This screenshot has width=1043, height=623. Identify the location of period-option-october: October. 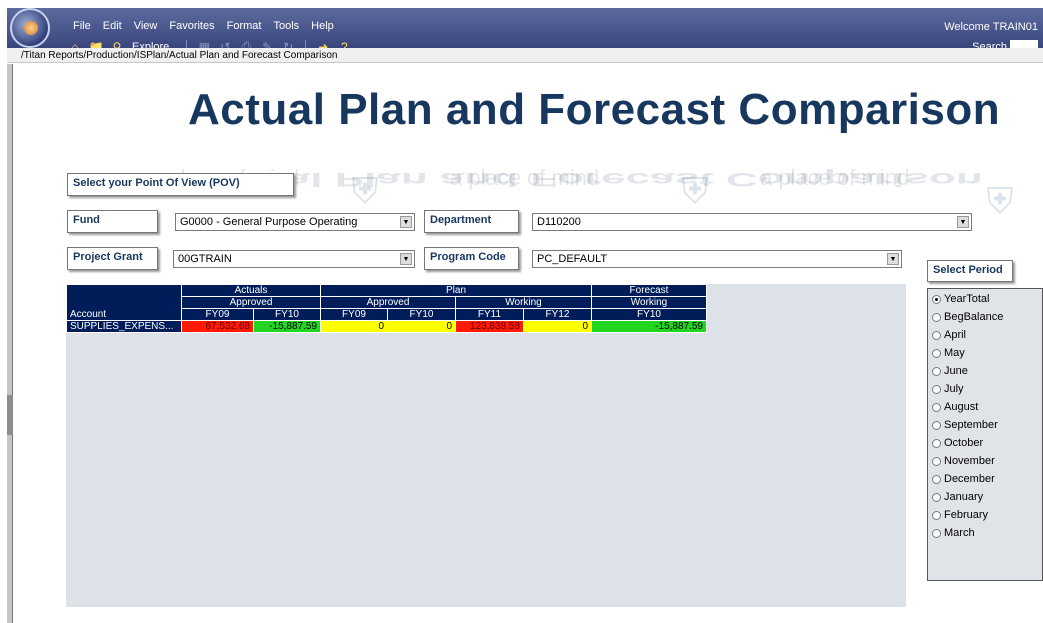
(957, 443).